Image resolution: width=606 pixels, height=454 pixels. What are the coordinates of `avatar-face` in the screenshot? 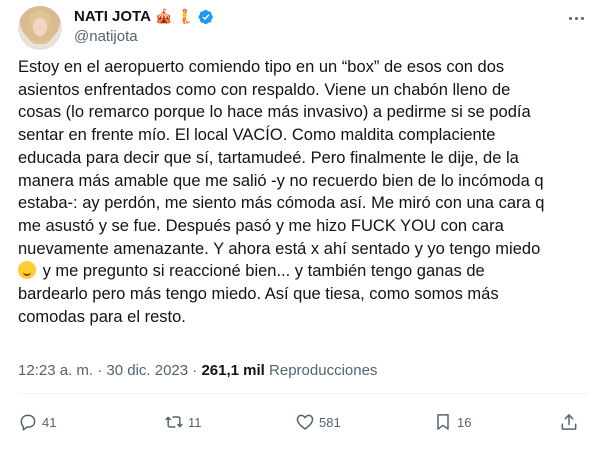 It's located at (40, 27).